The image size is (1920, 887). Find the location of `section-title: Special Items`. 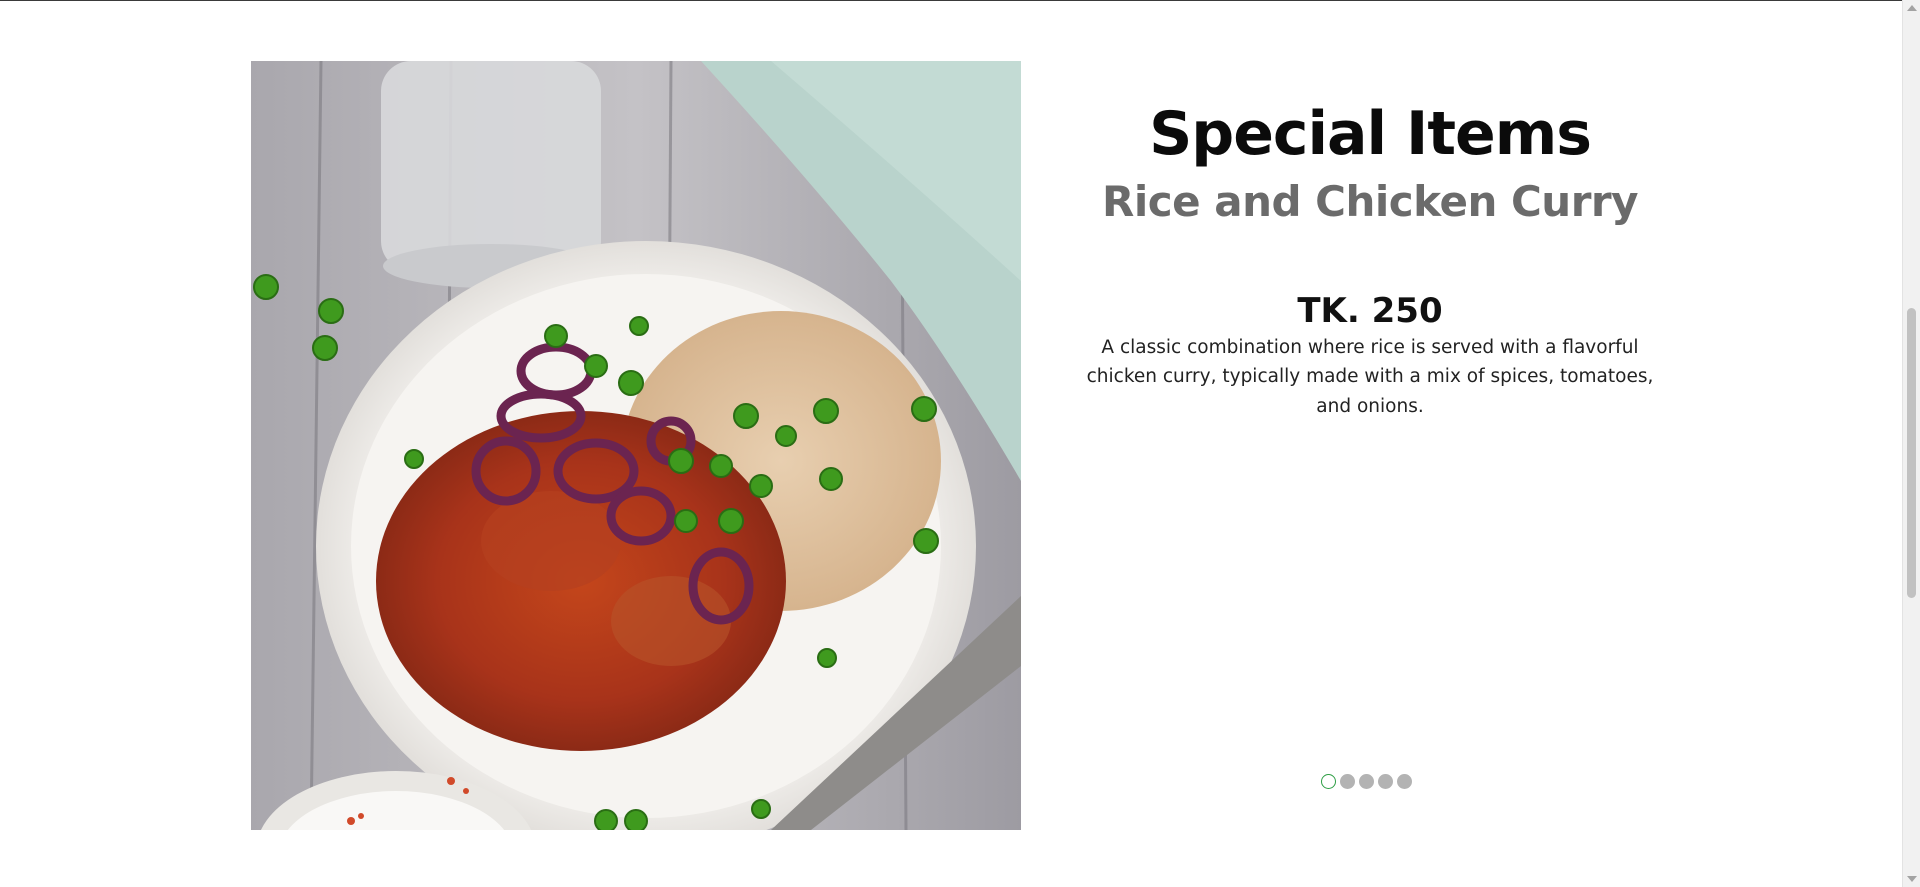

section-title: Special Items is located at coordinates (1370, 134).